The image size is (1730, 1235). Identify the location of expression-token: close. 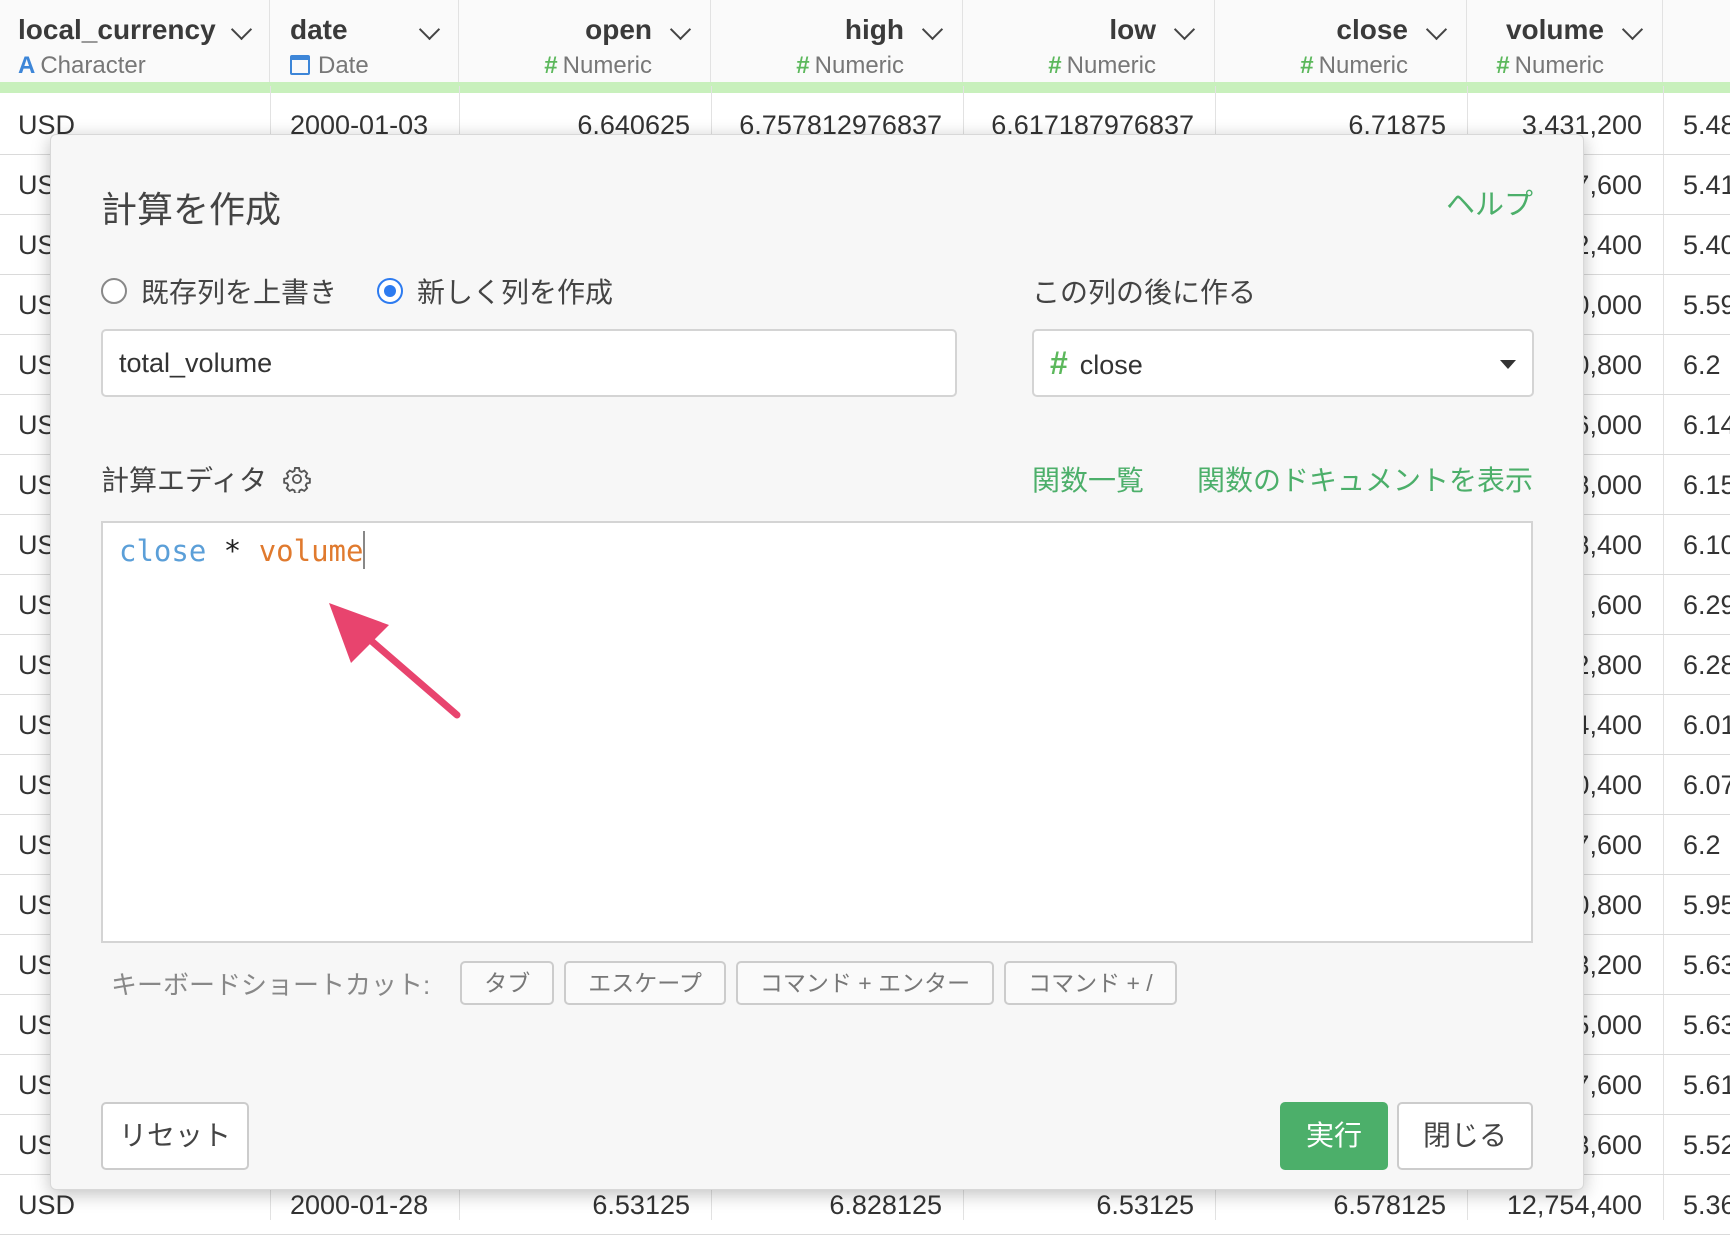
(163, 551).